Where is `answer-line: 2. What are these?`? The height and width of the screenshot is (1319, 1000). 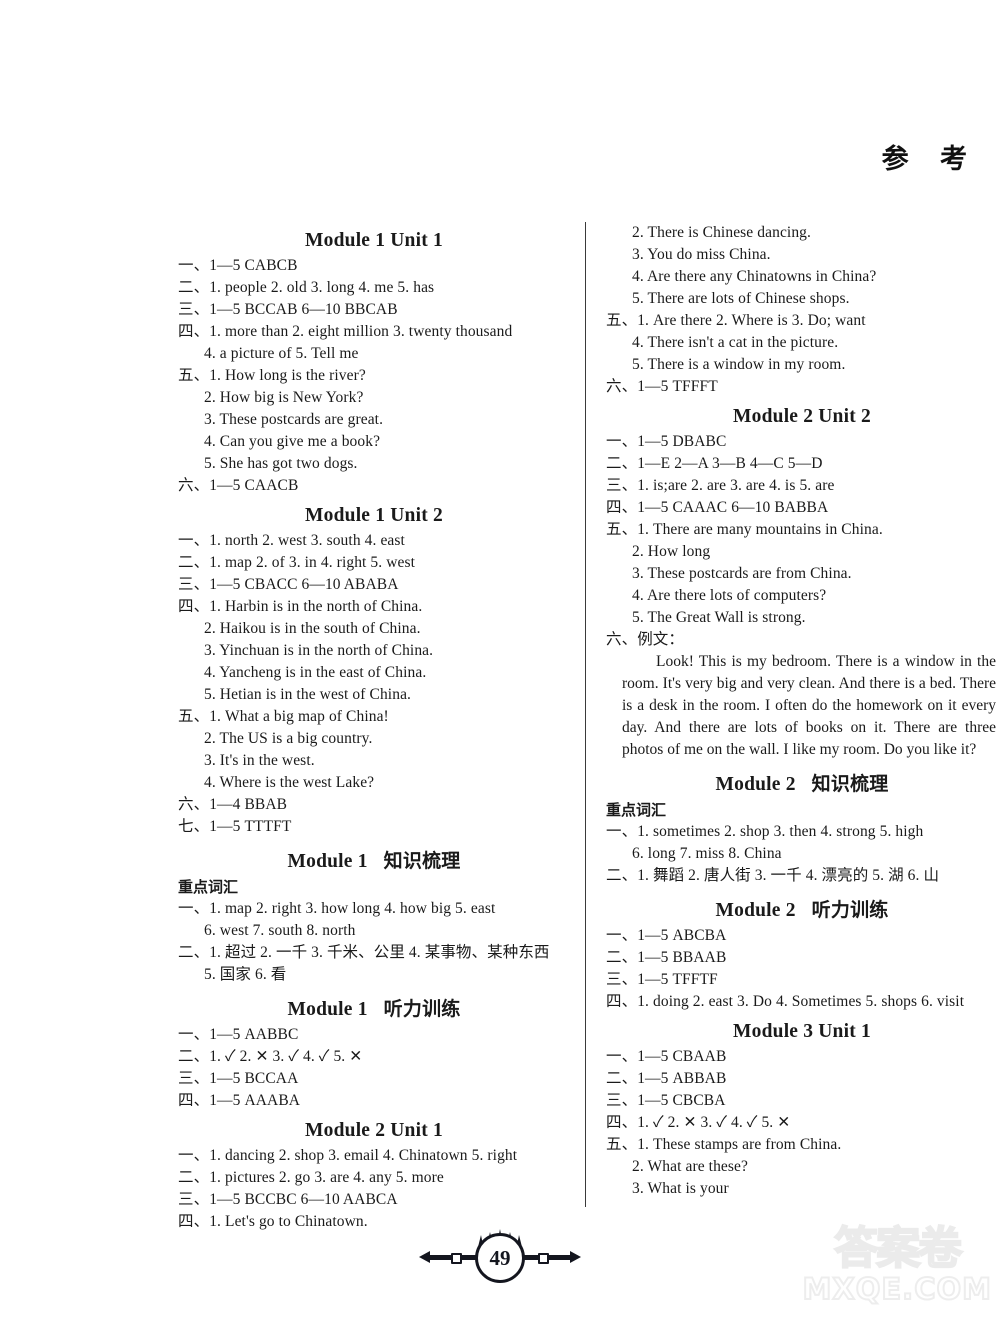 answer-line: 2. What are these? is located at coordinates (690, 1166).